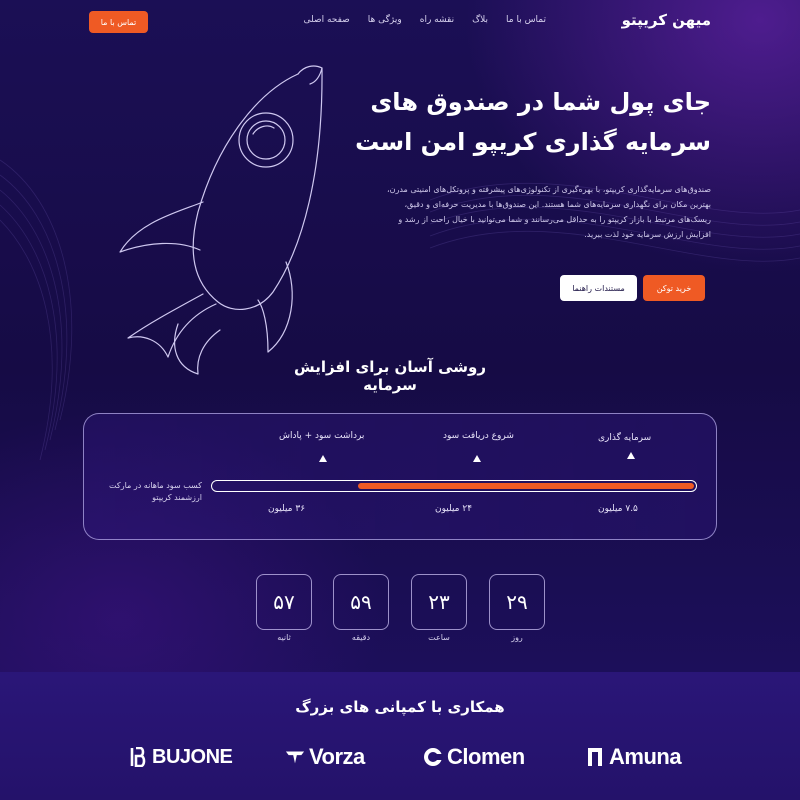 The image size is (800, 800). Describe the element at coordinates (486, 756) in the screenshot. I see `partner-name: Clomen` at that location.